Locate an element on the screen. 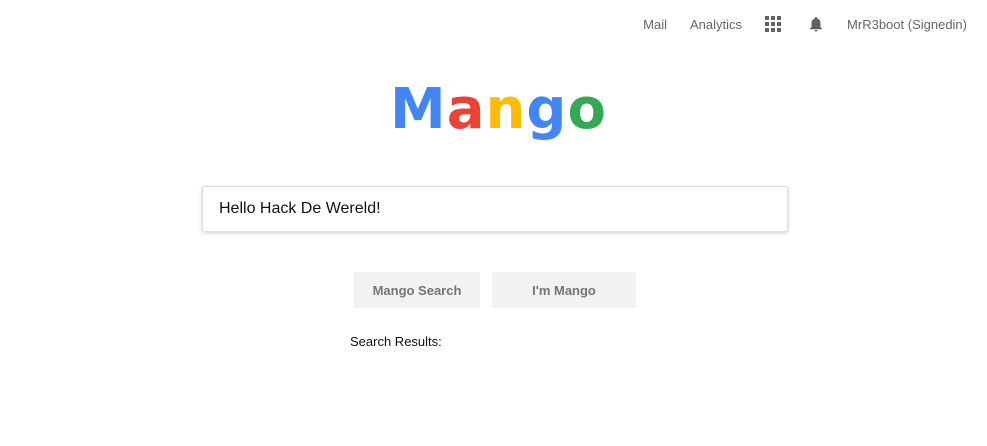 The width and height of the screenshot is (987, 446). search-input is located at coordinates (495, 209).